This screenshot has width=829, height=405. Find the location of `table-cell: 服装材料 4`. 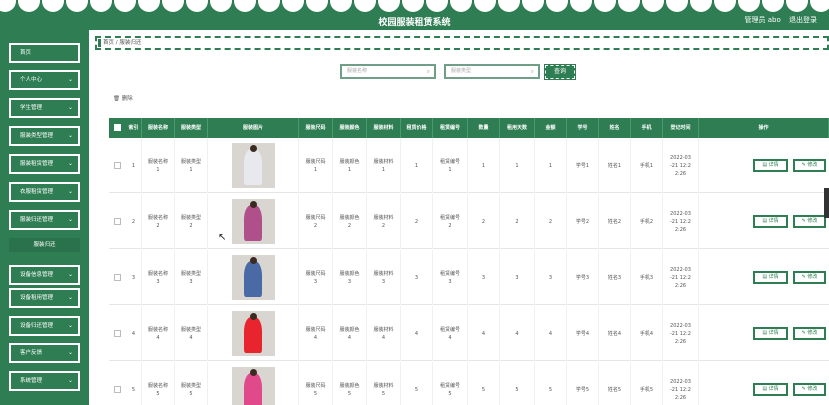

table-cell: 服装材料 4 is located at coordinates (384, 333).